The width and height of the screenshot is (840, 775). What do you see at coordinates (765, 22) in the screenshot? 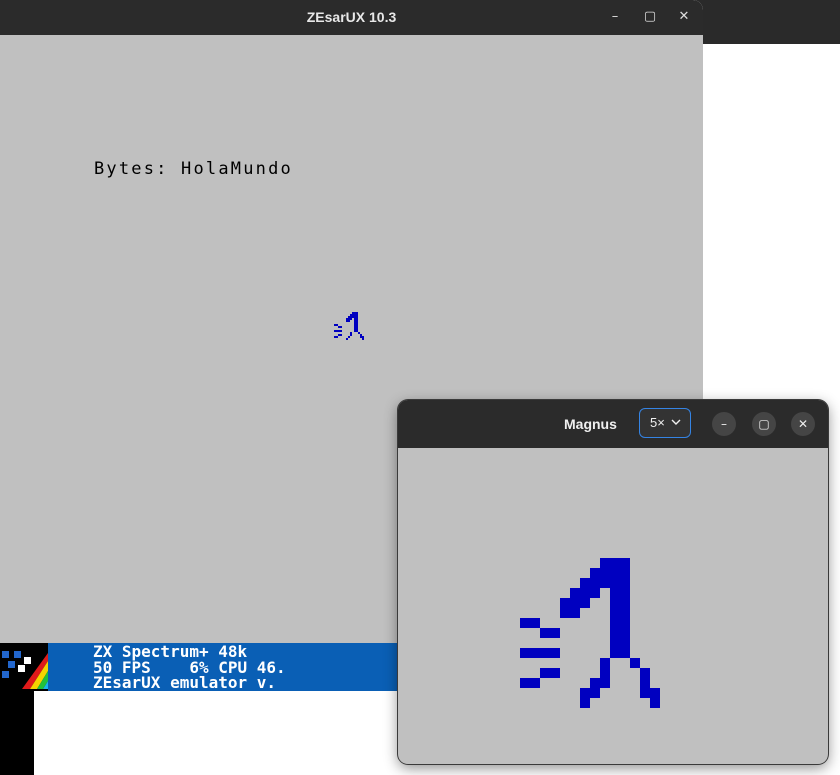
I see `background-window-titlebar` at bounding box center [765, 22].